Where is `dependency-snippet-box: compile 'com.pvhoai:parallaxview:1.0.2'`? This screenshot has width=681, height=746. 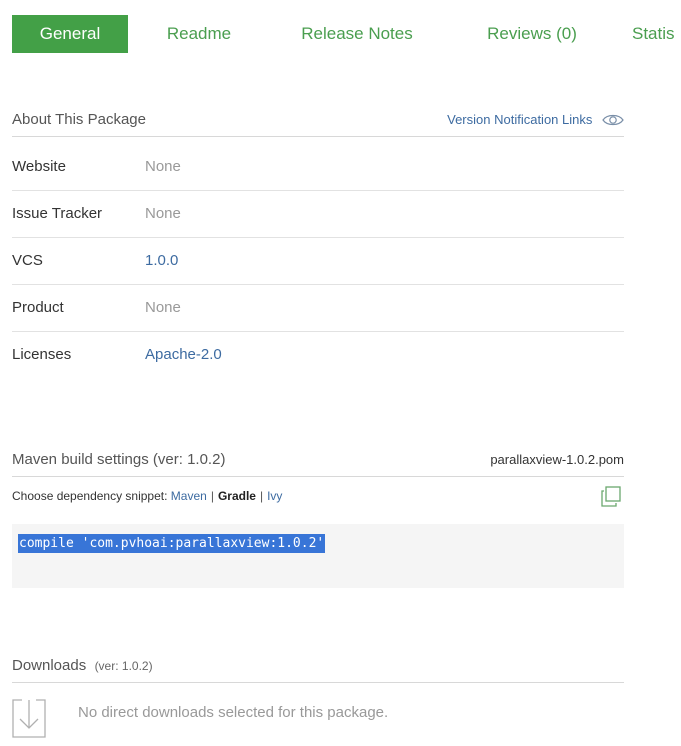
dependency-snippet-box: compile 'com.pvhoai:parallaxview:1.0.2' is located at coordinates (318, 556).